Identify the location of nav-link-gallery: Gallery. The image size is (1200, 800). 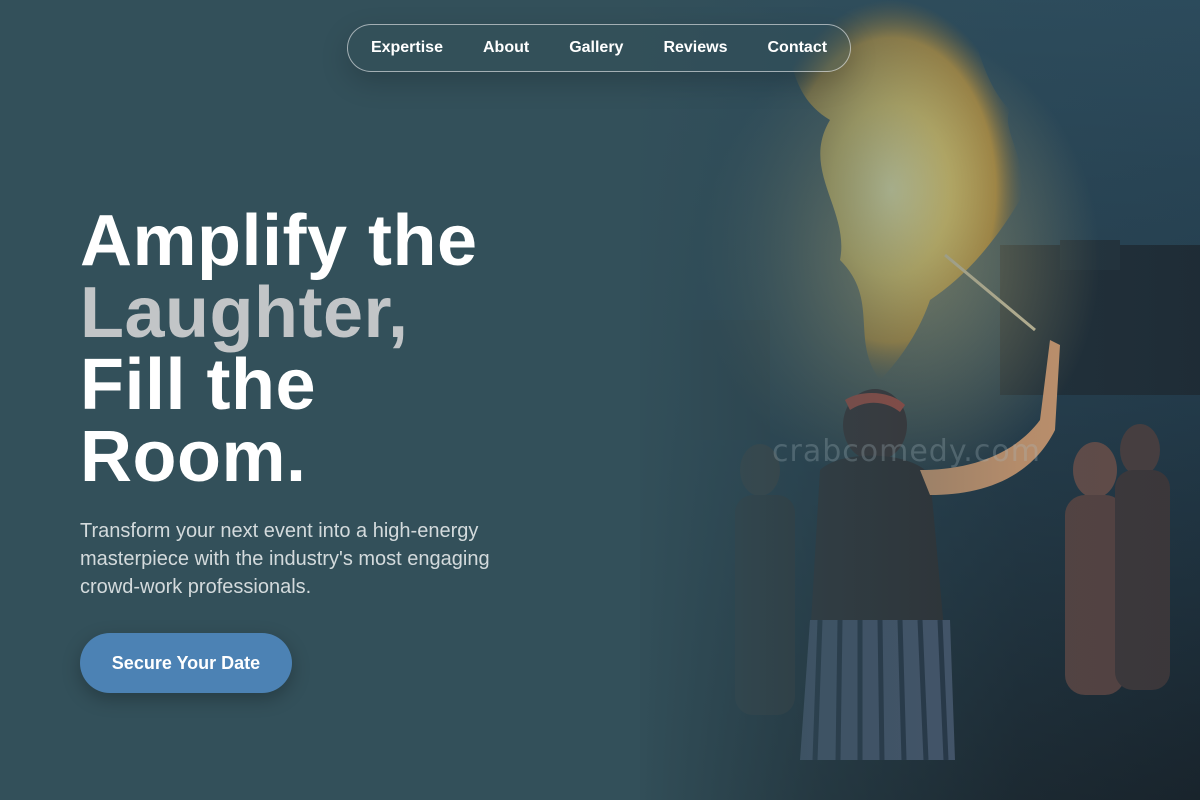
(596, 48).